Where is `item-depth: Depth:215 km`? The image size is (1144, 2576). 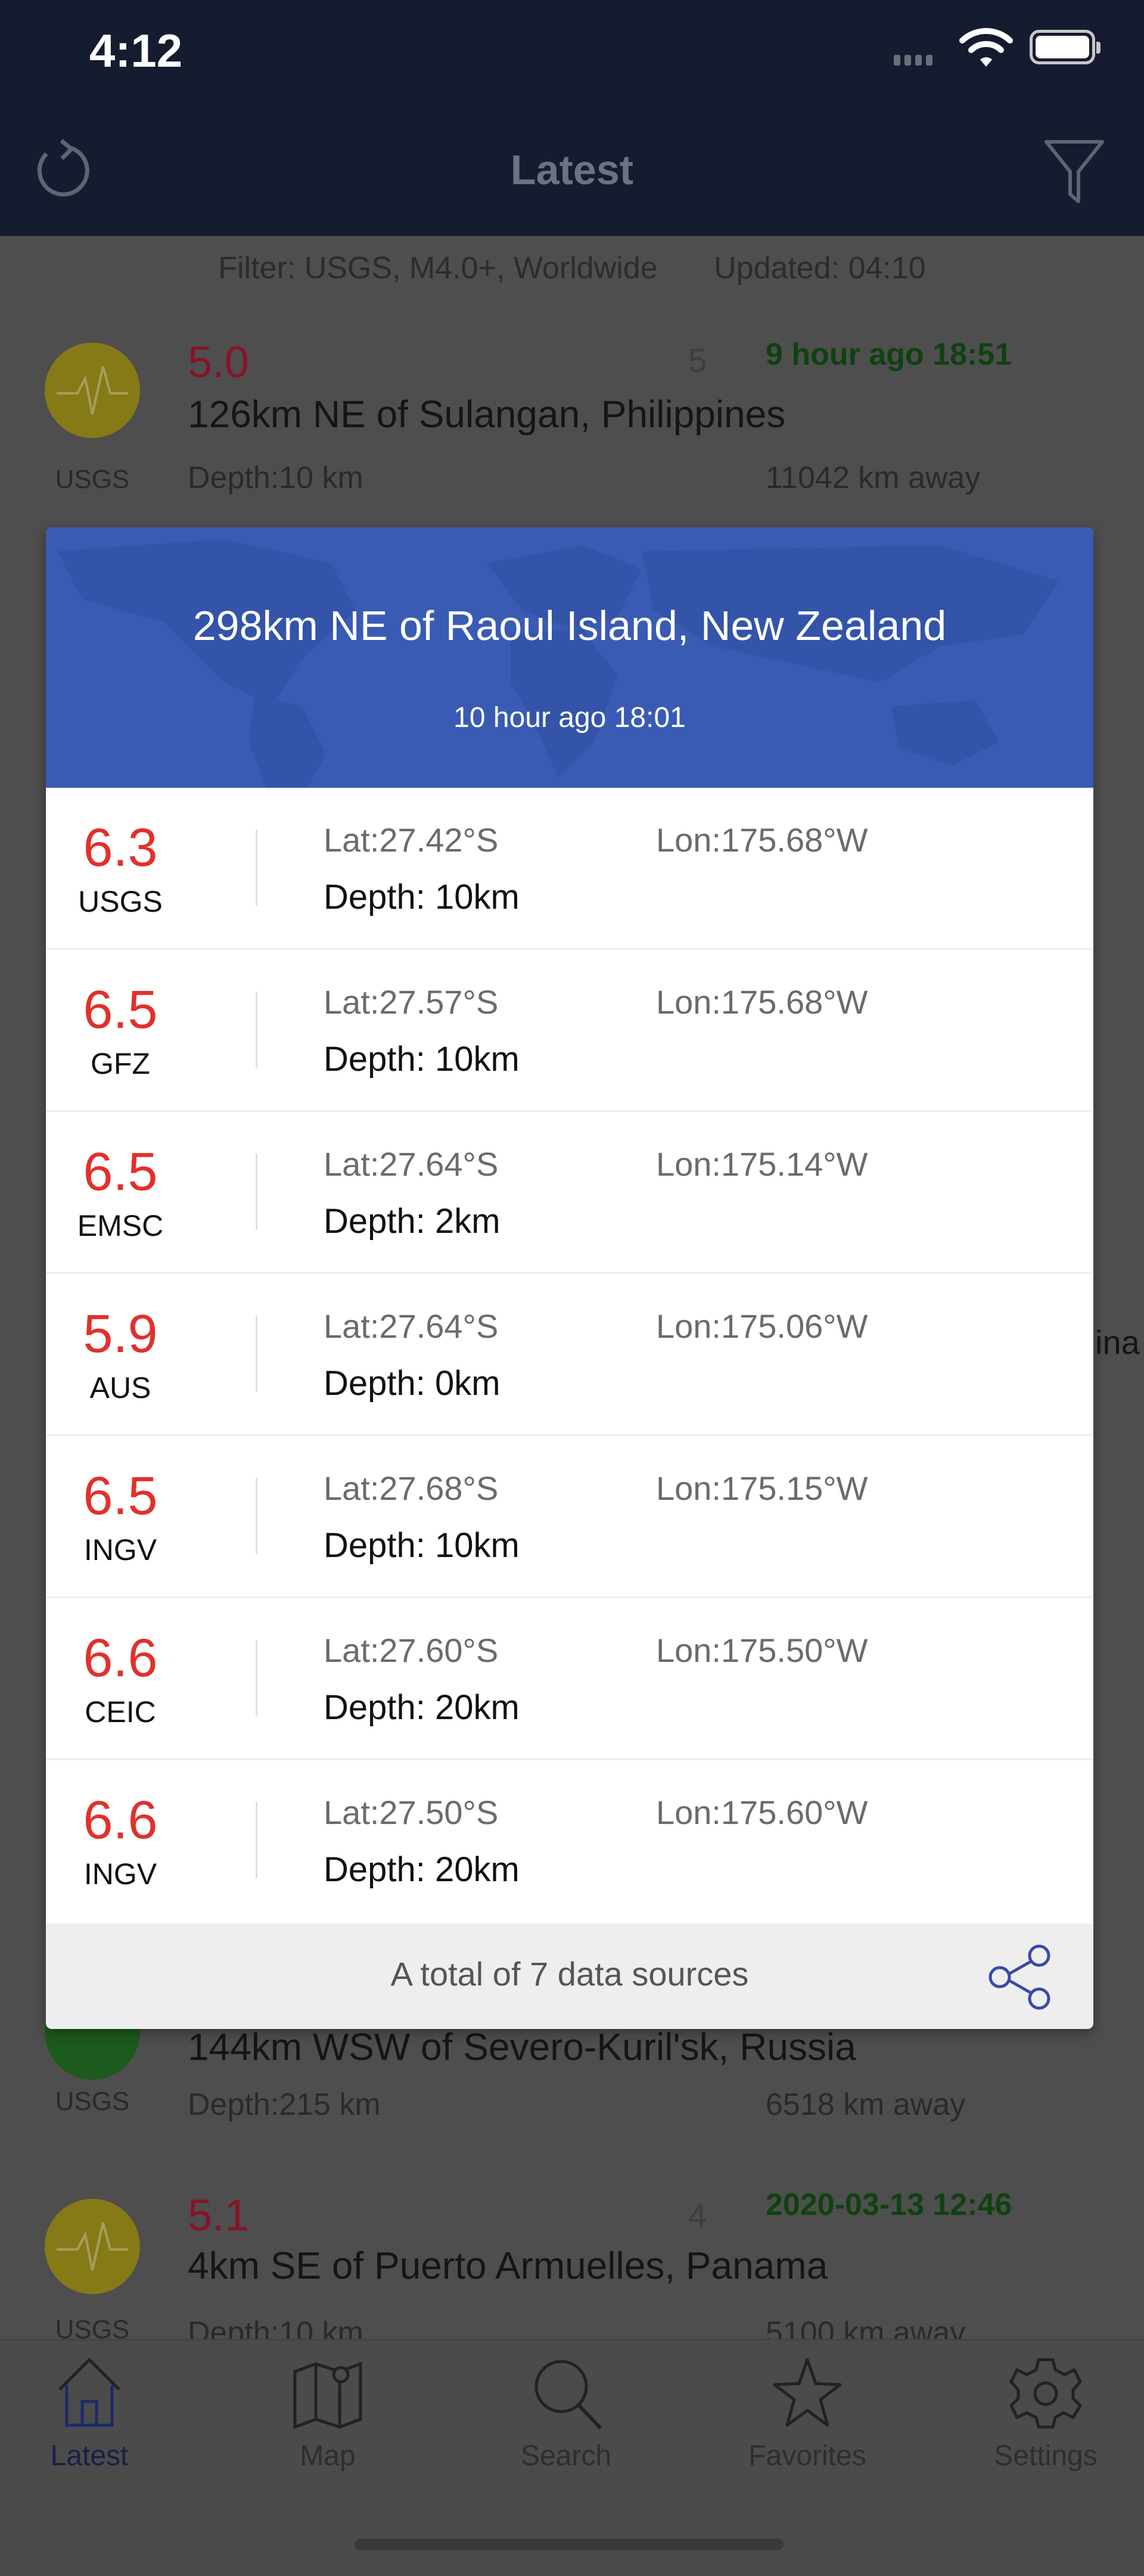
item-depth: Depth:215 km is located at coordinates (284, 2104).